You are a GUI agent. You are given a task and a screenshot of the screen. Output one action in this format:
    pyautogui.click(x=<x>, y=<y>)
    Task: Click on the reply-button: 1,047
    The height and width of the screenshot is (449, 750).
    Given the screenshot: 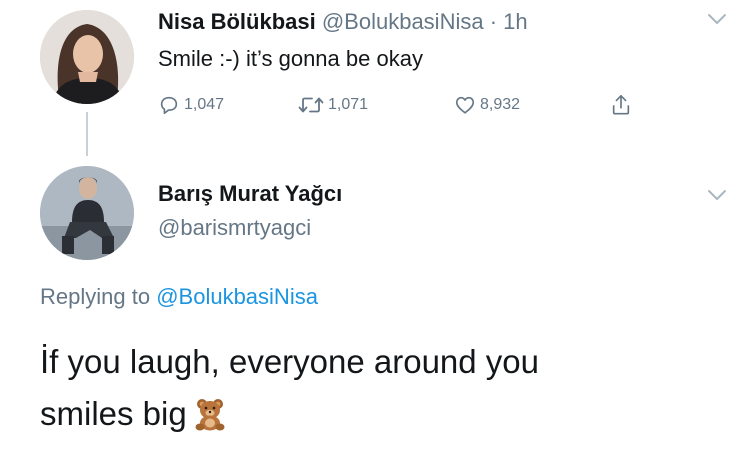 What is the action you would take?
    pyautogui.click(x=191, y=105)
    